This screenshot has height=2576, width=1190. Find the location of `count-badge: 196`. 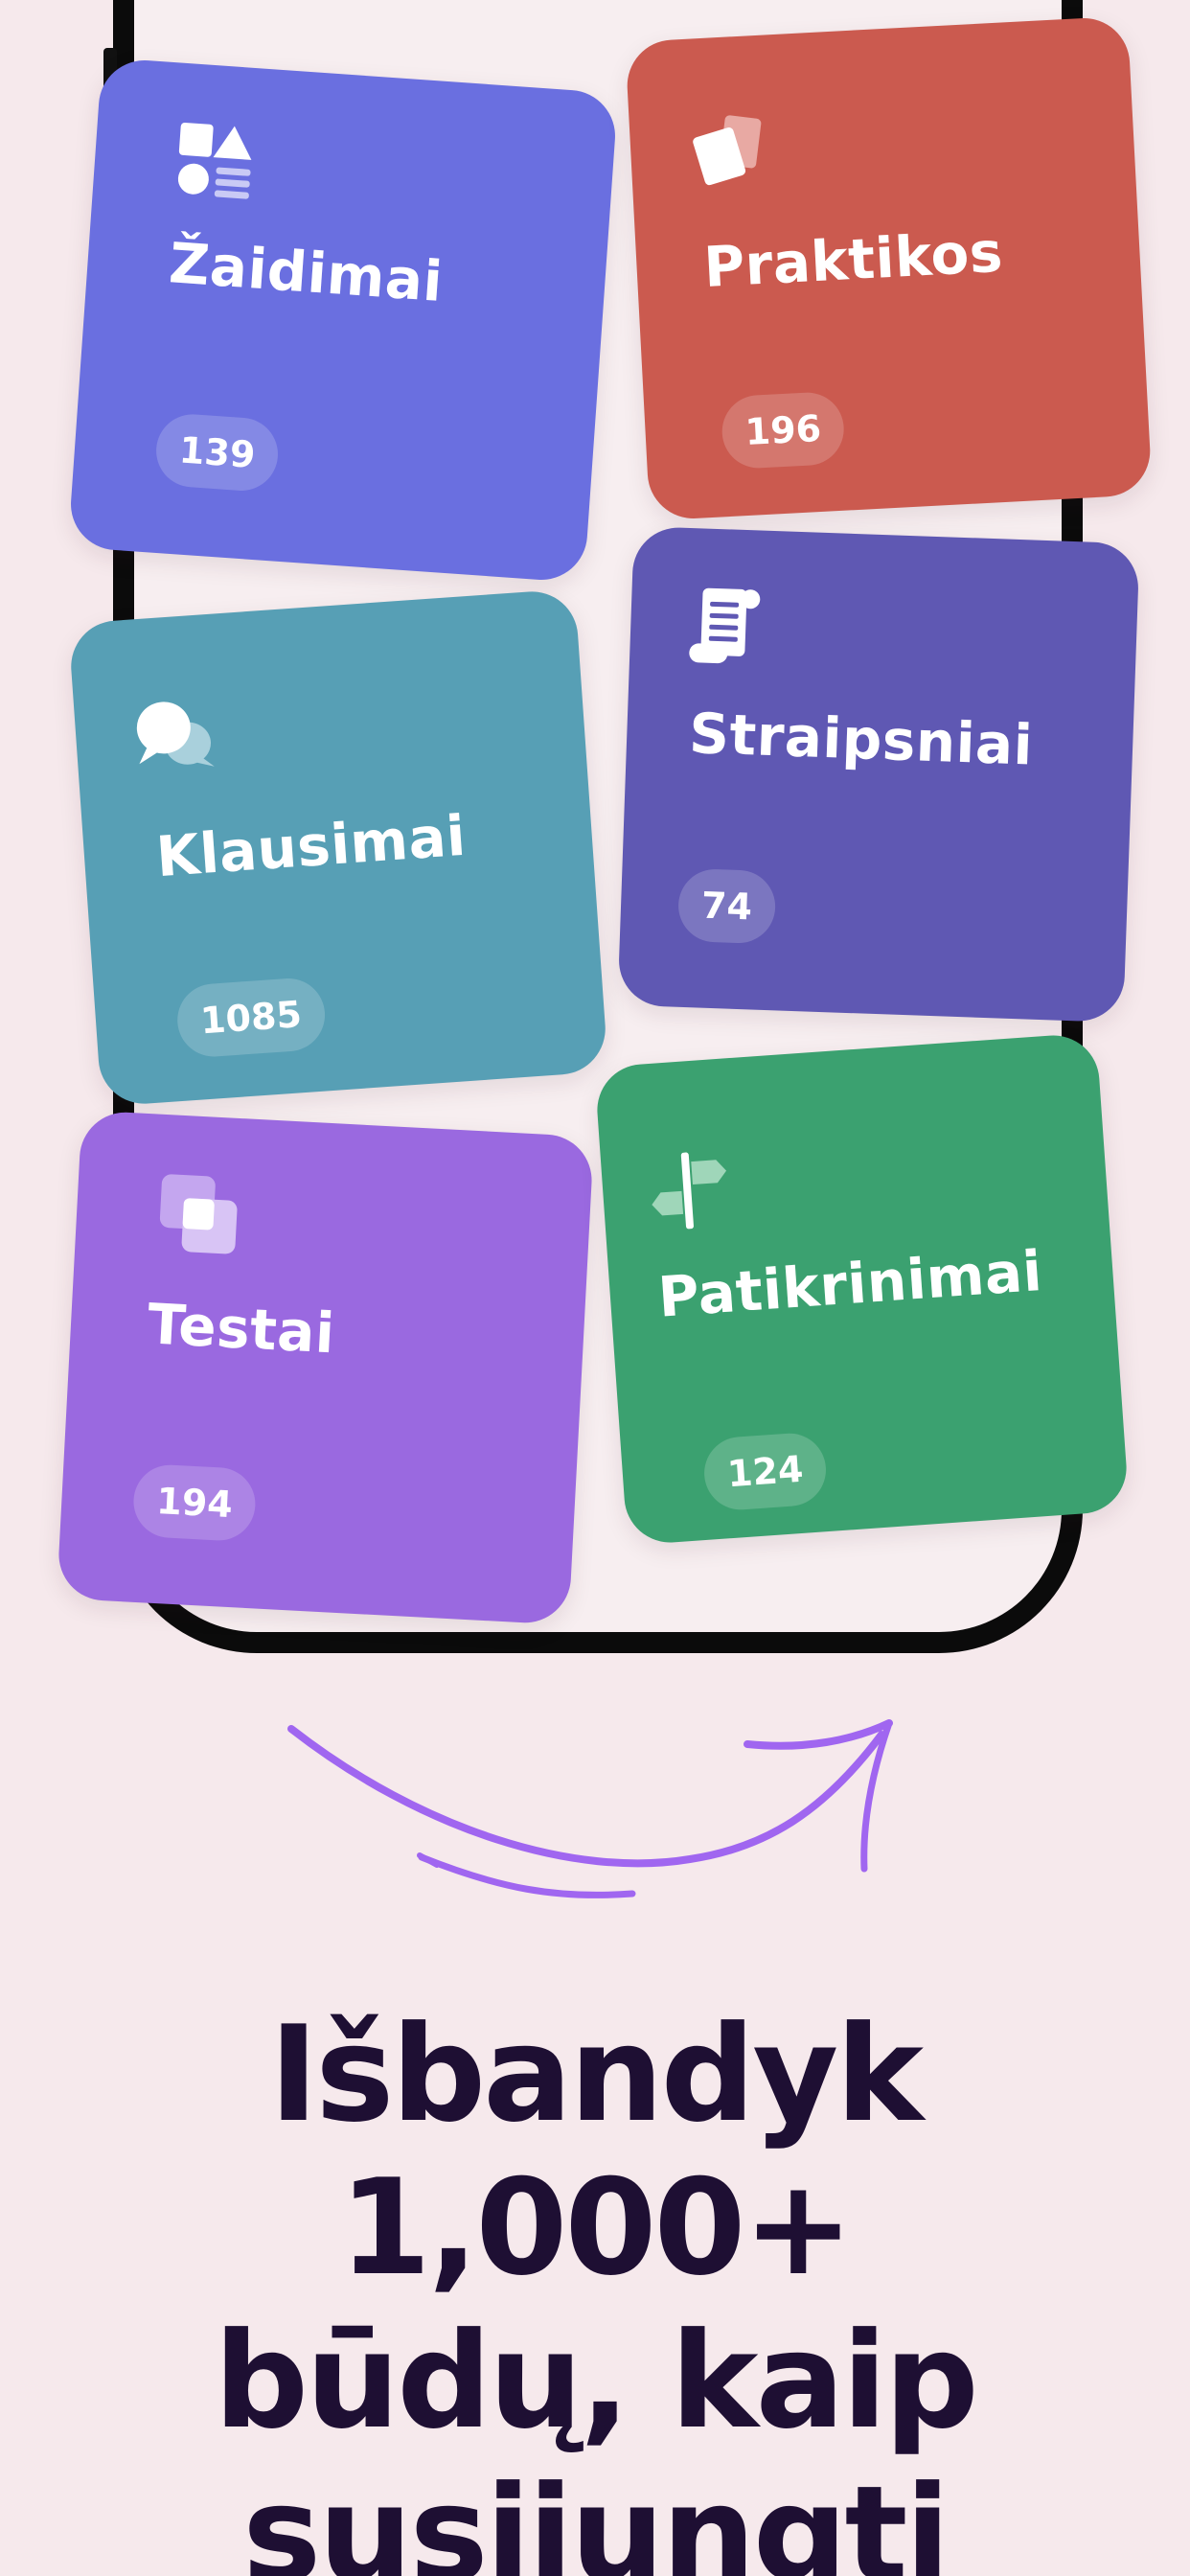

count-badge: 196 is located at coordinates (783, 430).